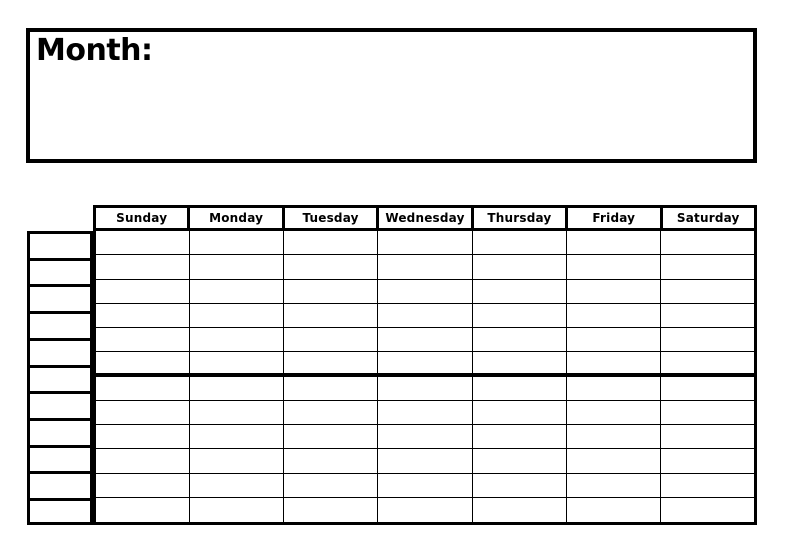 The height and width of the screenshot is (557, 788). Describe the element at coordinates (142, 218) in the screenshot. I see `day-of-week-label: Sunday` at that location.